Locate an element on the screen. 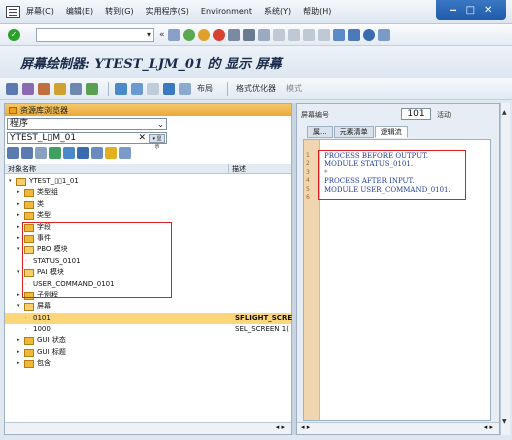 The height and width of the screenshot is (440, 512). scroll-up-icon: ▲ is located at coordinates (504, 112).